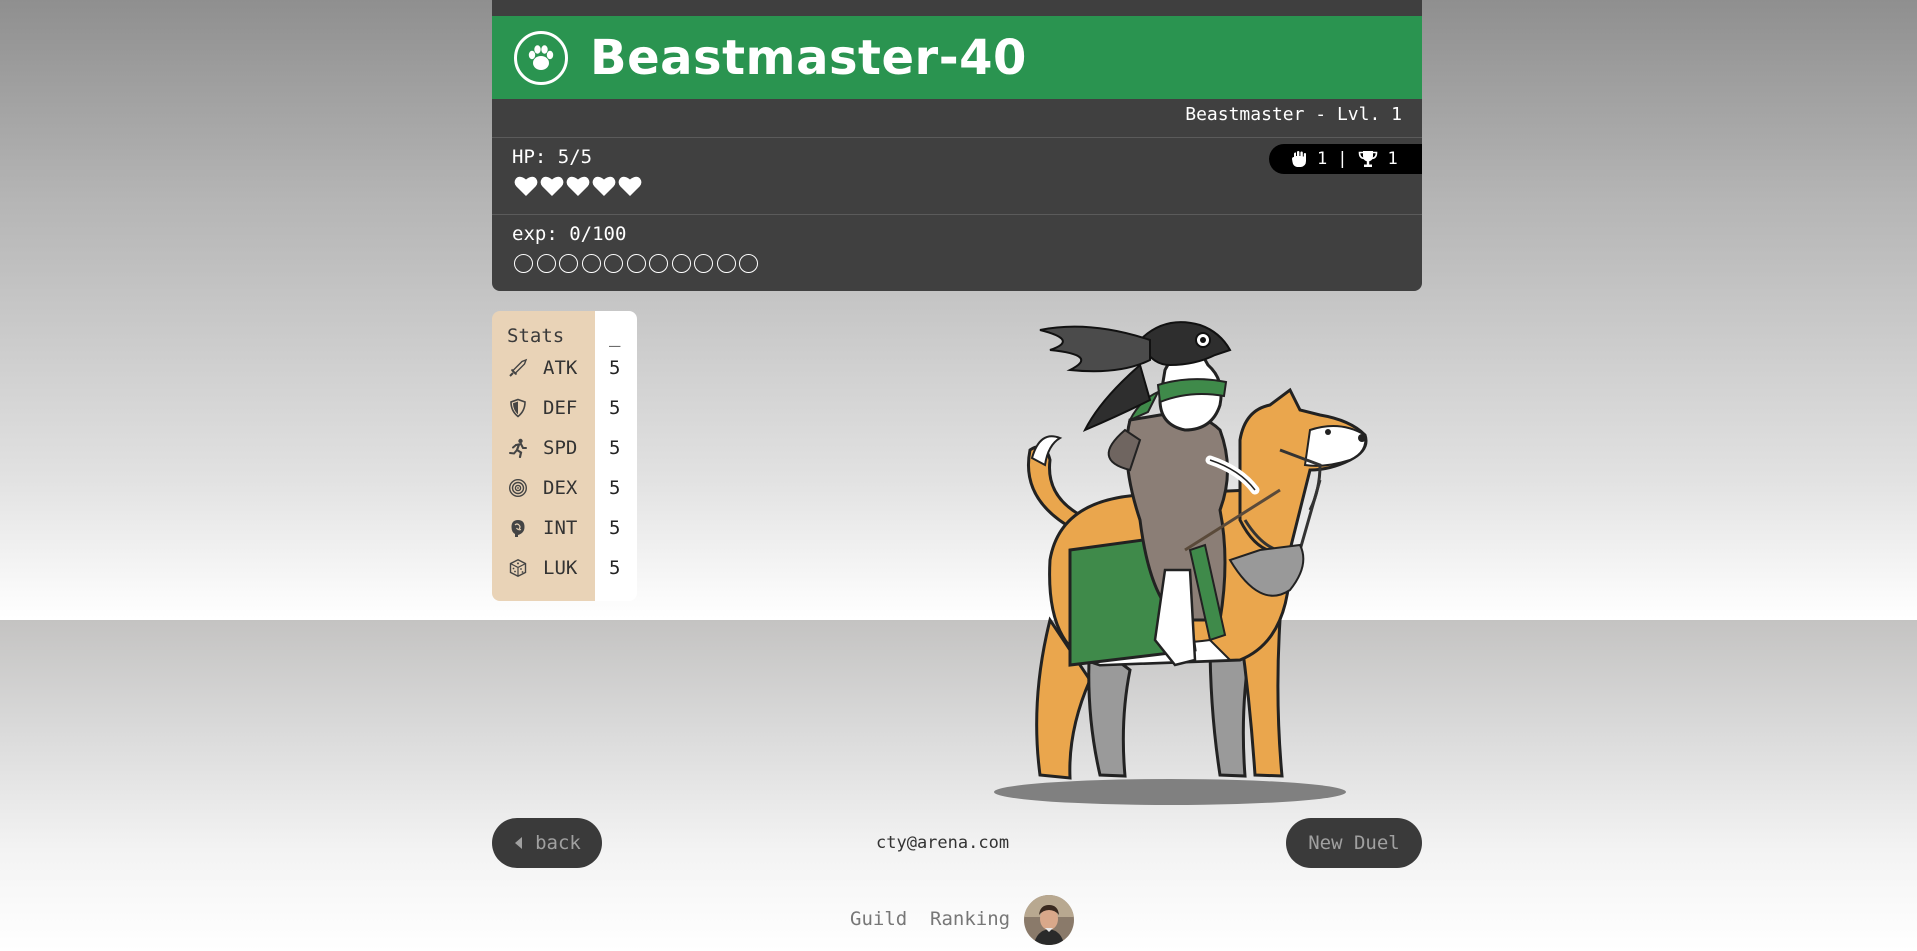 Image resolution: width=1917 pixels, height=951 pixels. Describe the element at coordinates (518, 528) in the screenshot. I see `brain-icon` at that location.